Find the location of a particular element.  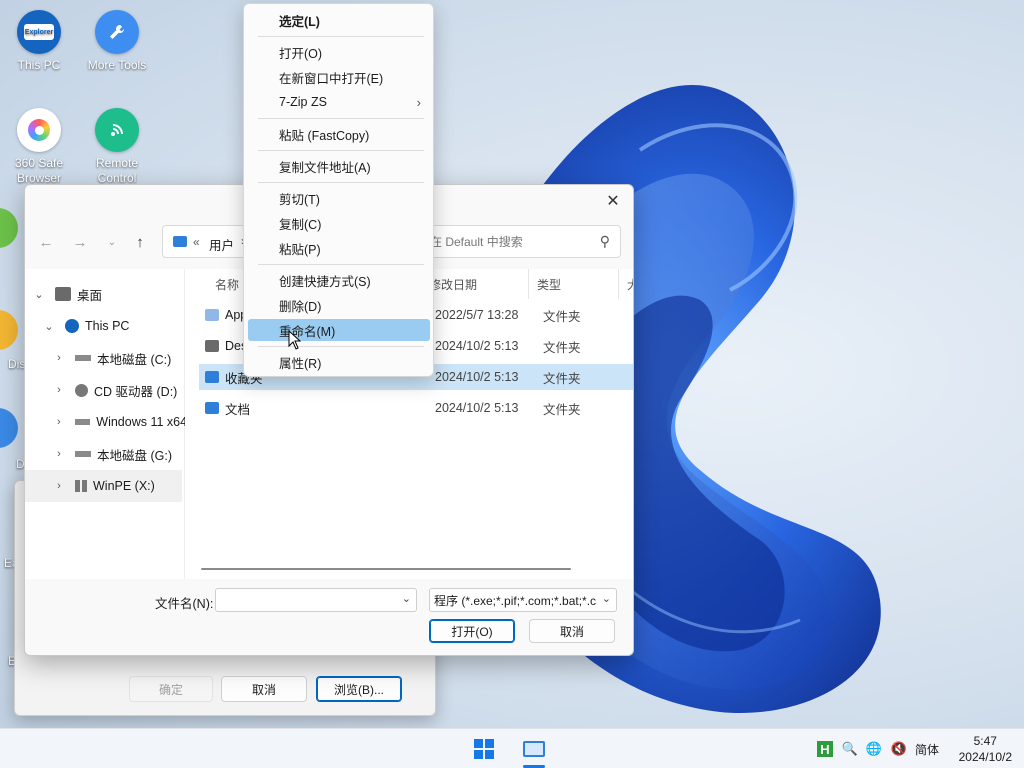

tree-item-drive-c: › 本地磁盘 (C:) is located at coordinates (105, 358).